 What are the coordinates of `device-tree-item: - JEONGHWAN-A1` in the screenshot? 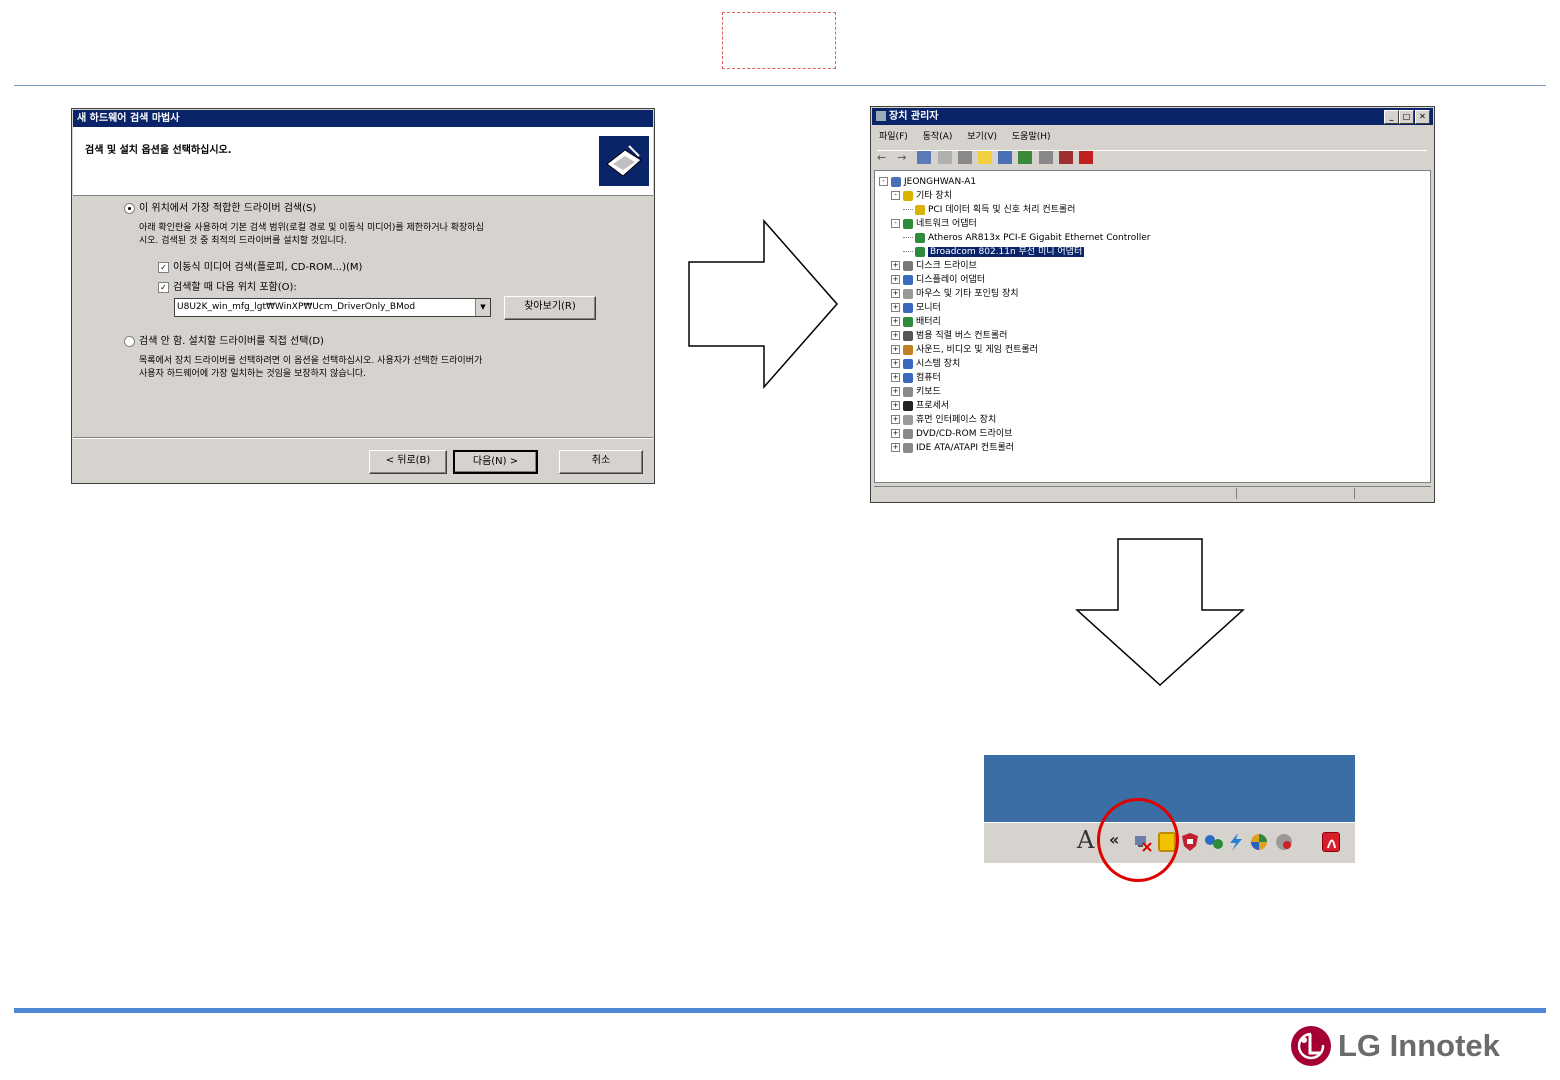 It's located at (927, 182).